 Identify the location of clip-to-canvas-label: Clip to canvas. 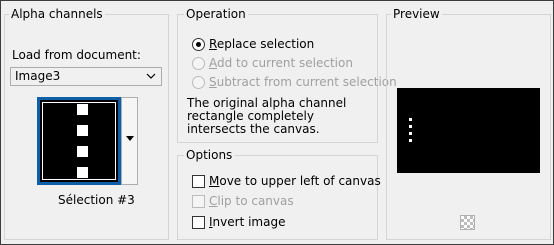
(251, 201).